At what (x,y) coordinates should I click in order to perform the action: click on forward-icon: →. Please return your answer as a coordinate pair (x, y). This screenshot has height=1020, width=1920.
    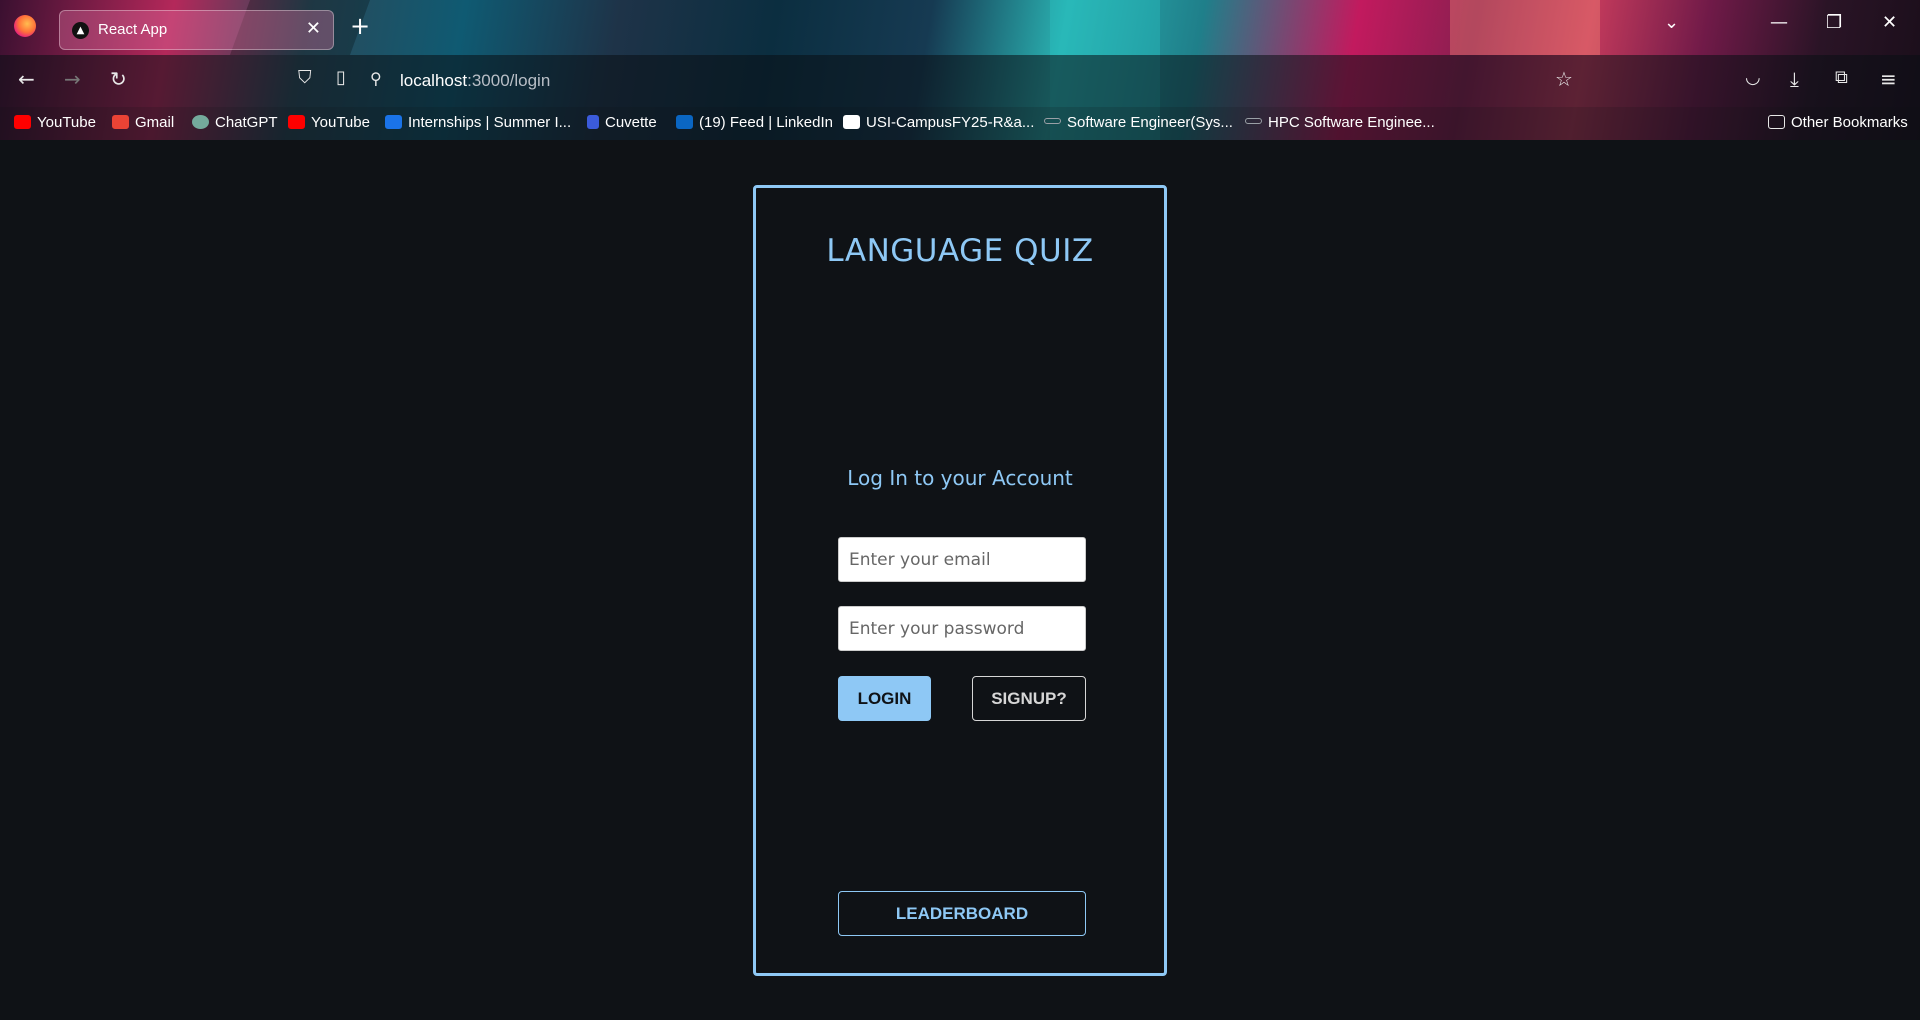
    Looking at the image, I should click on (72, 79).